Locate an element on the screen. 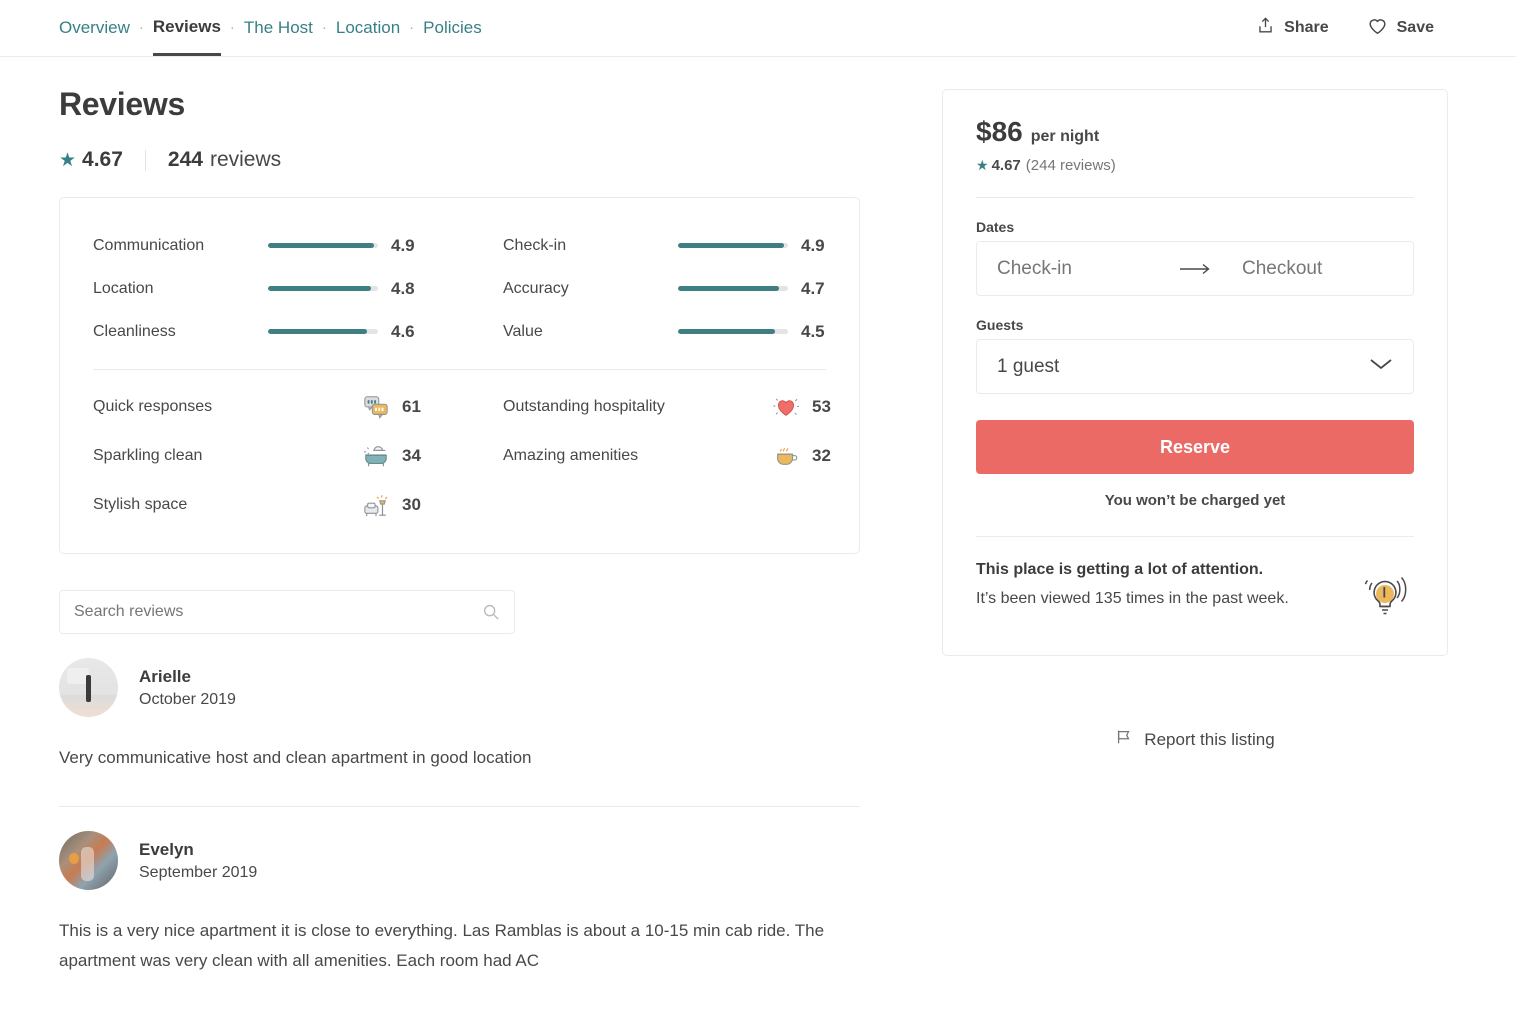 This screenshot has width=1516, height=1024. review-count-label: reviews is located at coordinates (245, 159).